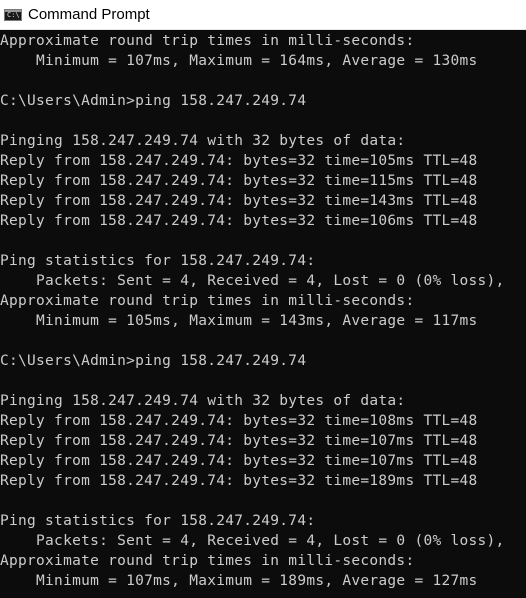  I want to click on cmd-icon-glyph: C:\, so click(13, 14).